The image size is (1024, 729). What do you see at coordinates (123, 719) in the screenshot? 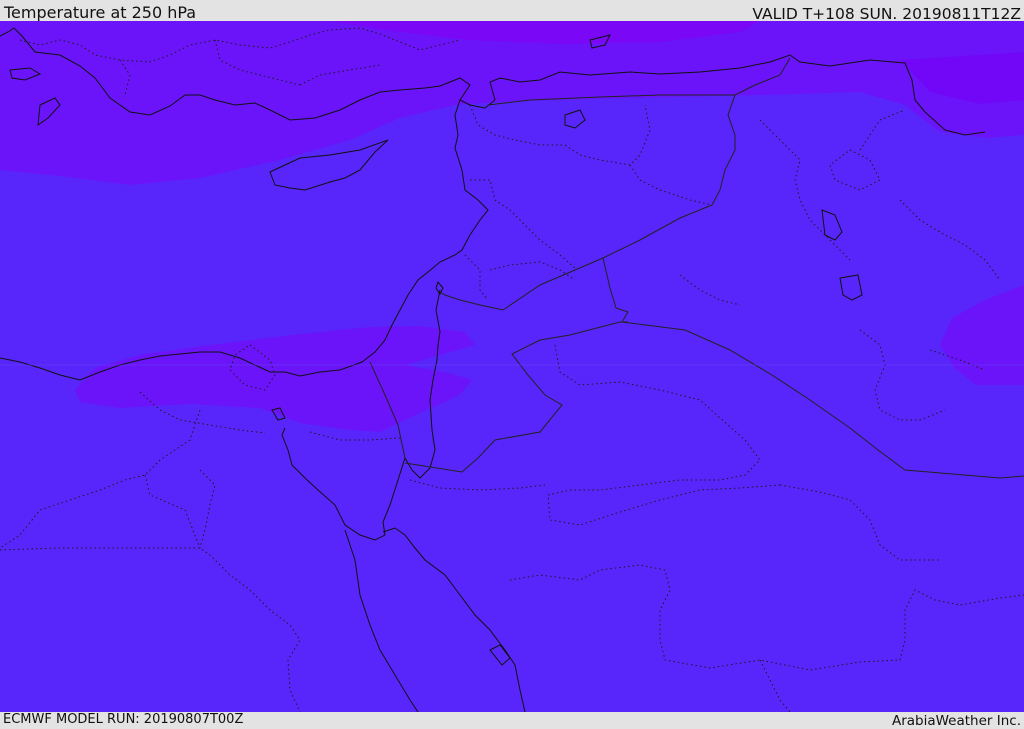
I see `model-run-label: ECMWF MODEL RUN: 20190807T00Z` at bounding box center [123, 719].